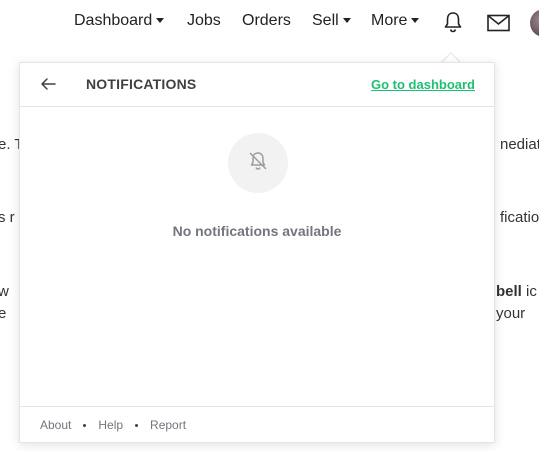  I want to click on nav-orders-label: Orders, so click(266, 20).